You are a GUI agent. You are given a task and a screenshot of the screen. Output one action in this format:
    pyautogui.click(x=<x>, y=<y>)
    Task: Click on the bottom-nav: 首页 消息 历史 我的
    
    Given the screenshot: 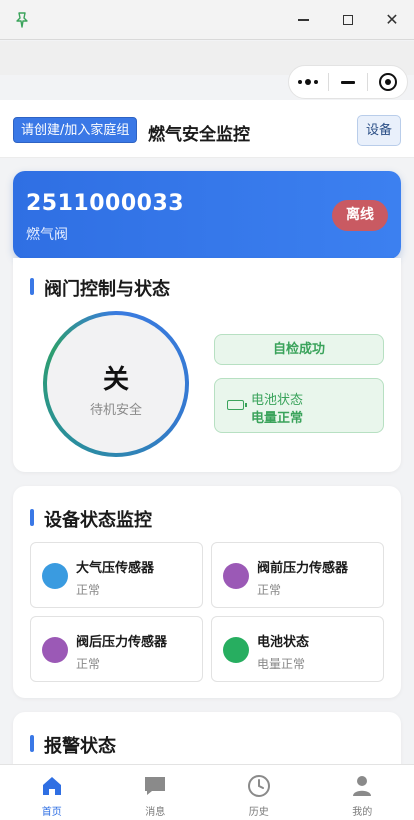 What is the action you would take?
    pyautogui.click(x=207, y=792)
    